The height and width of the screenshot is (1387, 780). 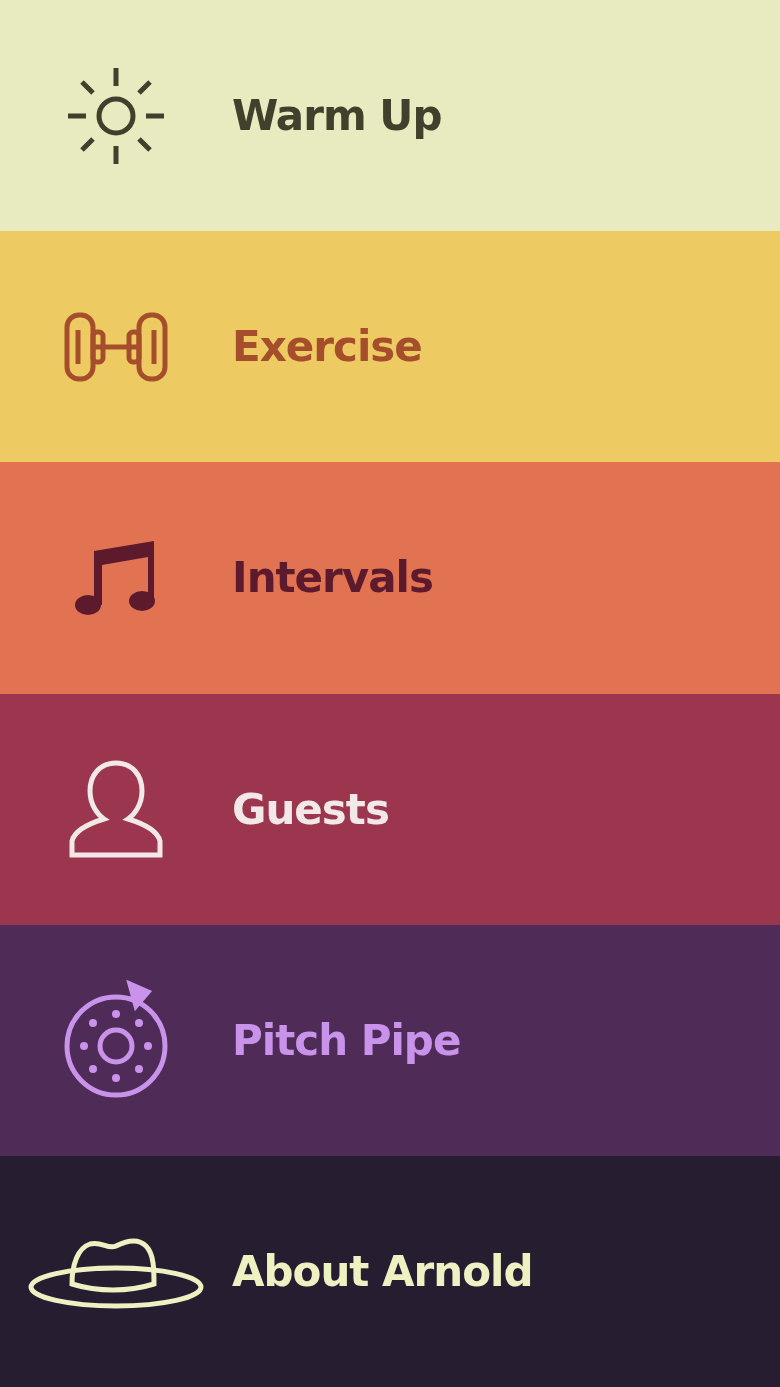 What do you see at coordinates (116, 809) in the screenshot?
I see `person-icon` at bounding box center [116, 809].